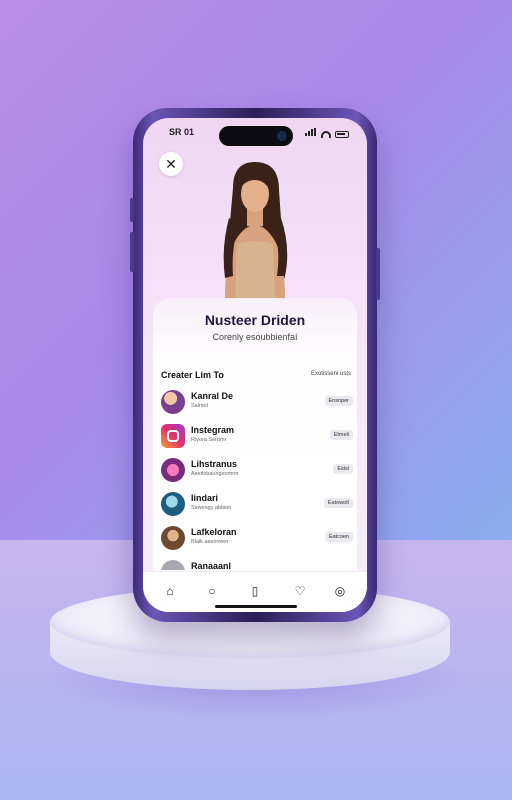 Image resolution: width=512 pixels, height=800 pixels. Describe the element at coordinates (255, 320) in the screenshot. I see `profile-name: Nusteer Driden` at that location.